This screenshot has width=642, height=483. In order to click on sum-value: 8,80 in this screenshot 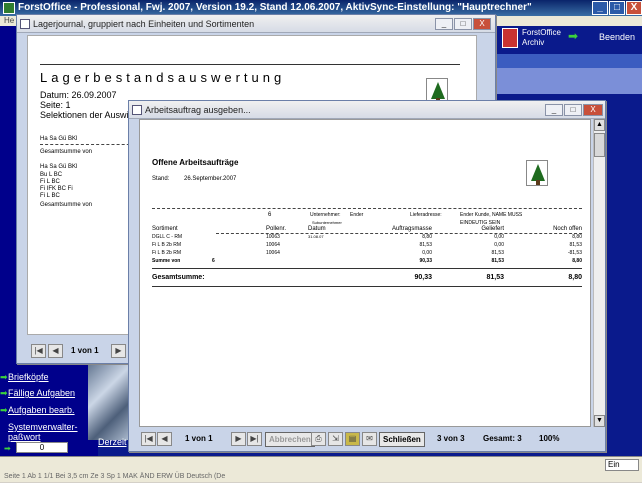, I will do `click(577, 261)`.